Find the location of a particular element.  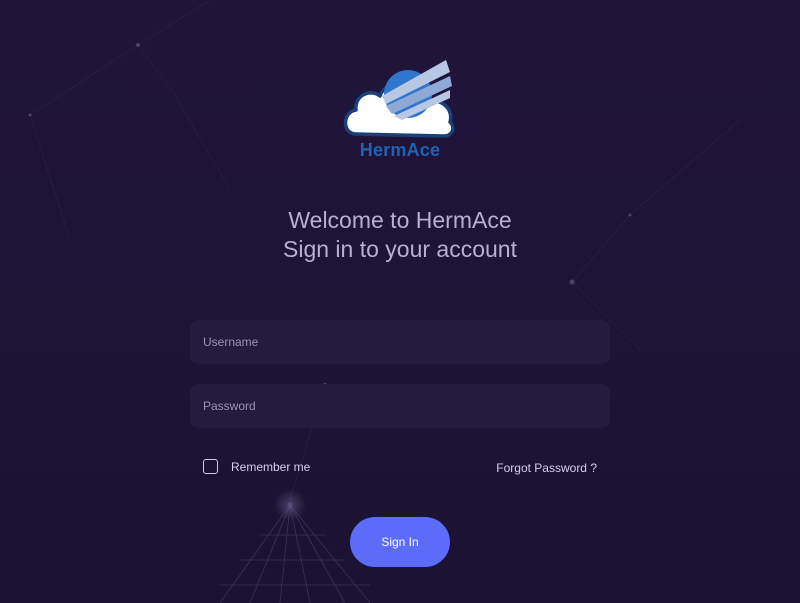

password-input is located at coordinates (400, 406).